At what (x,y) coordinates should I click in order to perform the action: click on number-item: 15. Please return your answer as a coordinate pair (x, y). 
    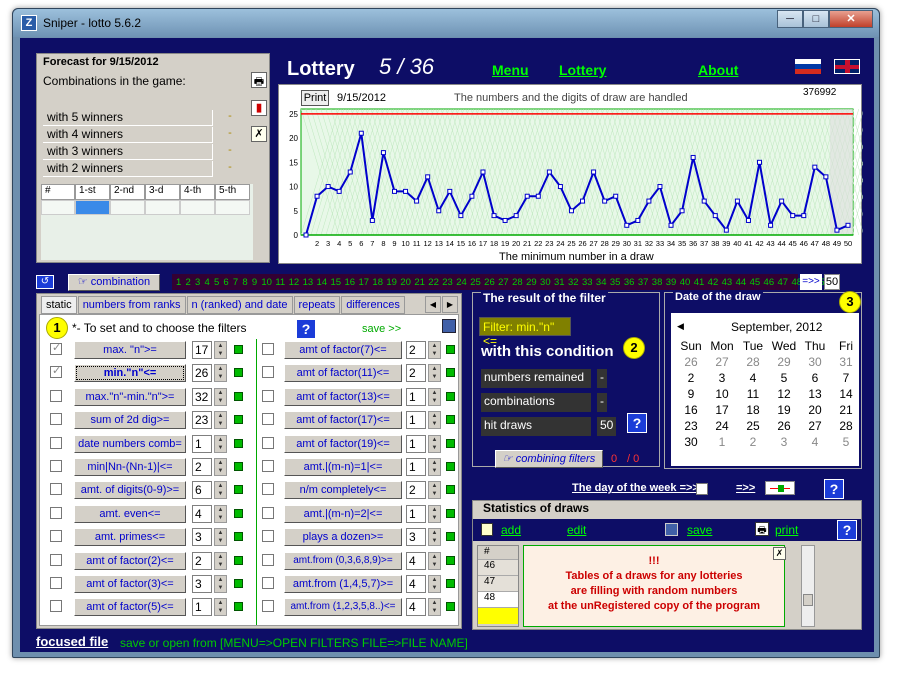
    Looking at the image, I should click on (336, 282).